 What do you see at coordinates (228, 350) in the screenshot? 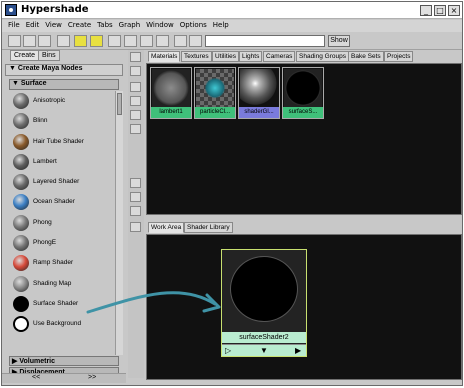
I see `input-port-icon: ▷` at bounding box center [228, 350].